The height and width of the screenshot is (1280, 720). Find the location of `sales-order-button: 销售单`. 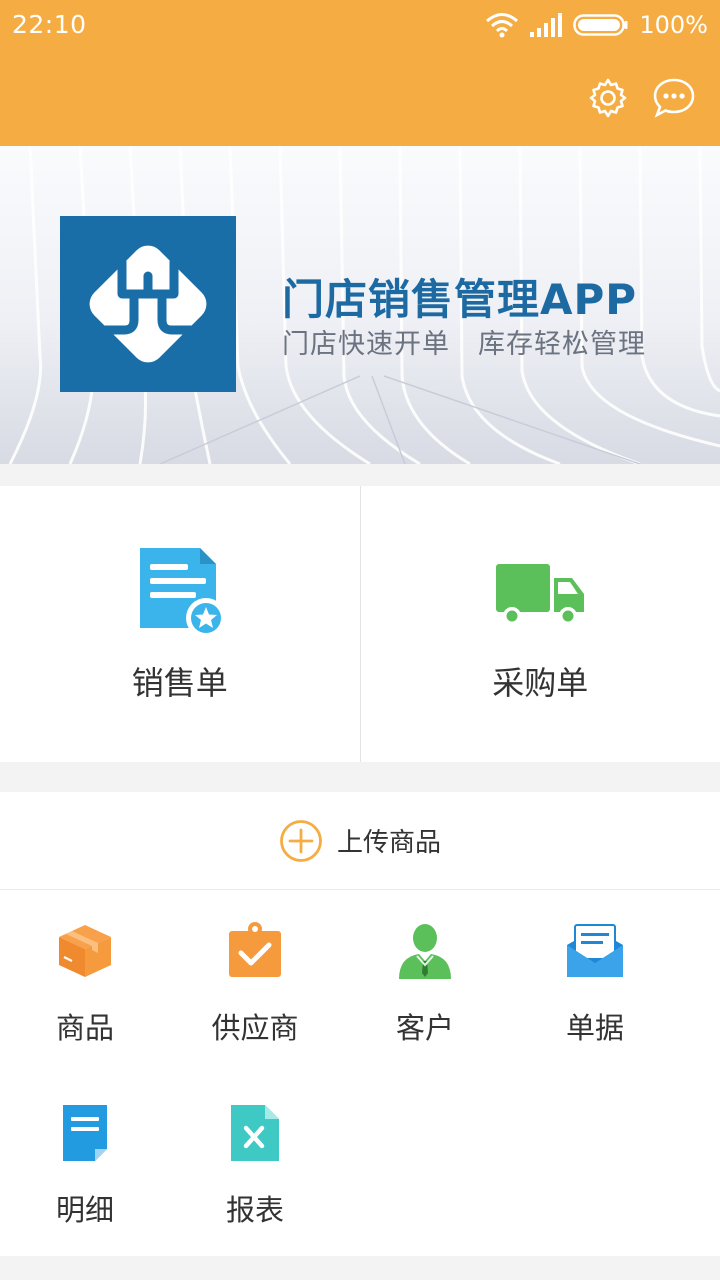

sales-order-button: 销售单 is located at coordinates (180, 624).